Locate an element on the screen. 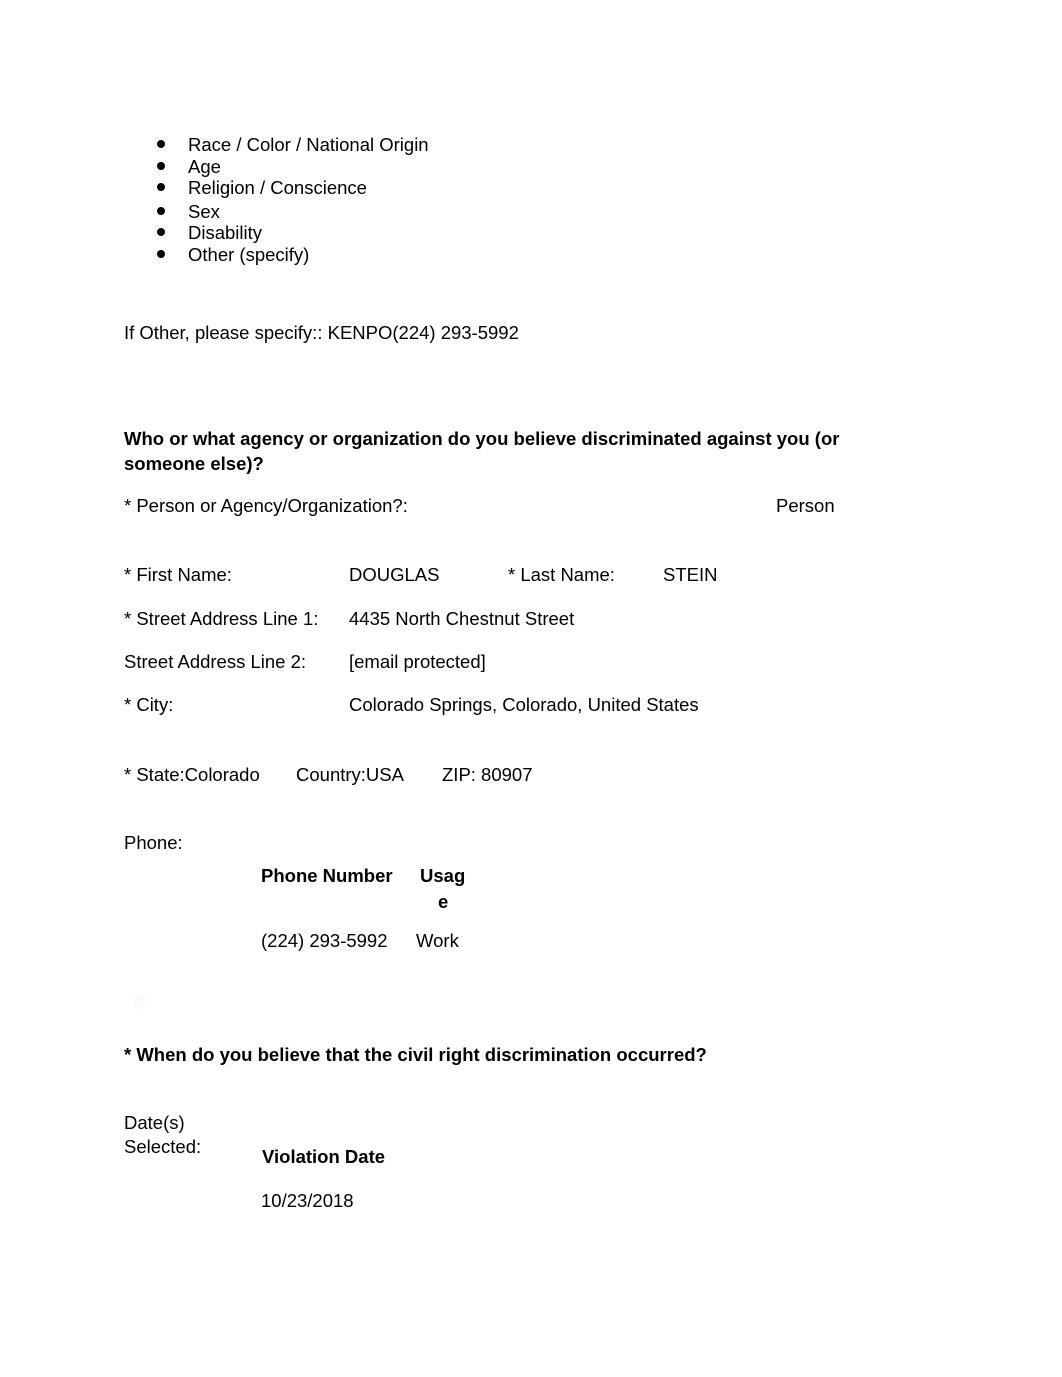 This screenshot has height=1377, width=1062. usage-column-header-wrap: e is located at coordinates (443, 901).